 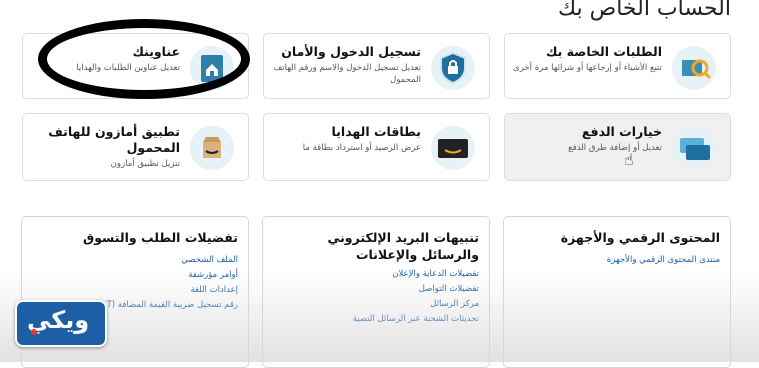 I want to click on card-description: عرض الرصيد أو استرداد بطاقة ما, so click(x=361, y=148).